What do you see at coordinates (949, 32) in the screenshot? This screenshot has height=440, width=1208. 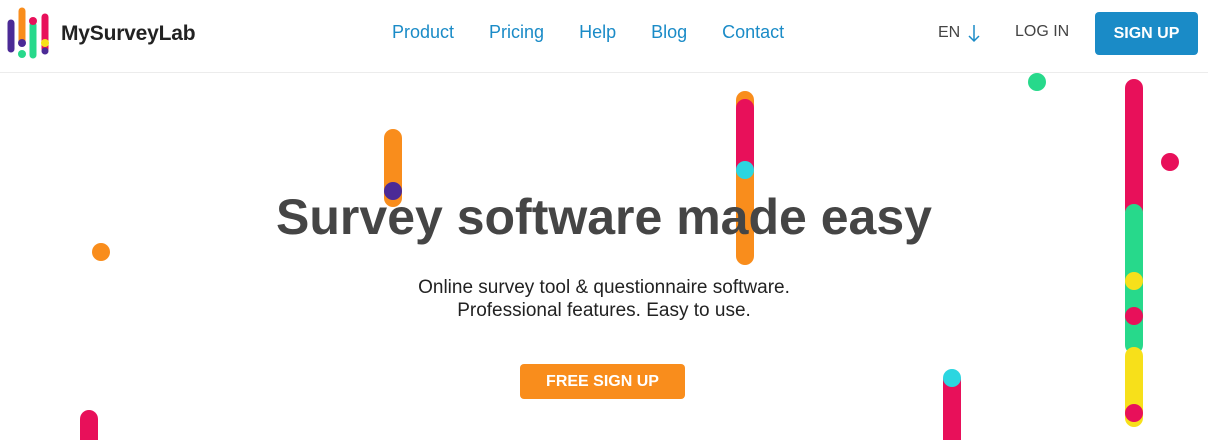 I see `language-label: EN` at bounding box center [949, 32].